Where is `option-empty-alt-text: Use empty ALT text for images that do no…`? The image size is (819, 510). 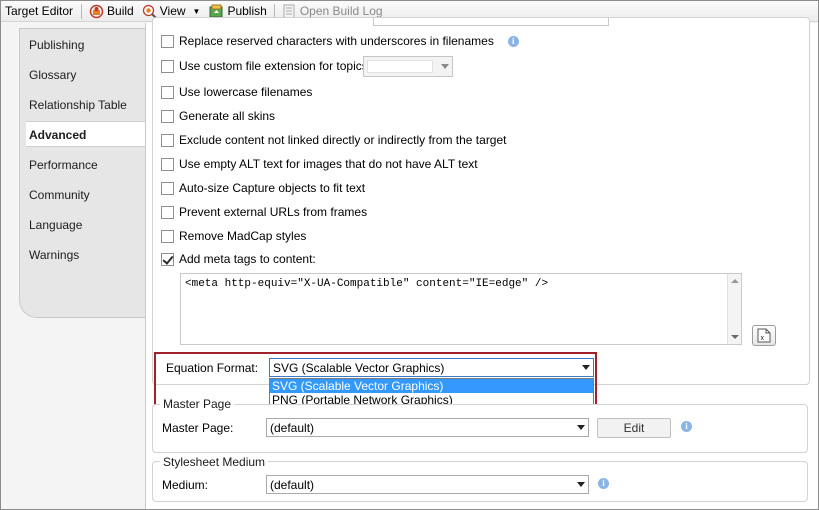
option-empty-alt-text: Use empty ALT text for images that do no… is located at coordinates (319, 164).